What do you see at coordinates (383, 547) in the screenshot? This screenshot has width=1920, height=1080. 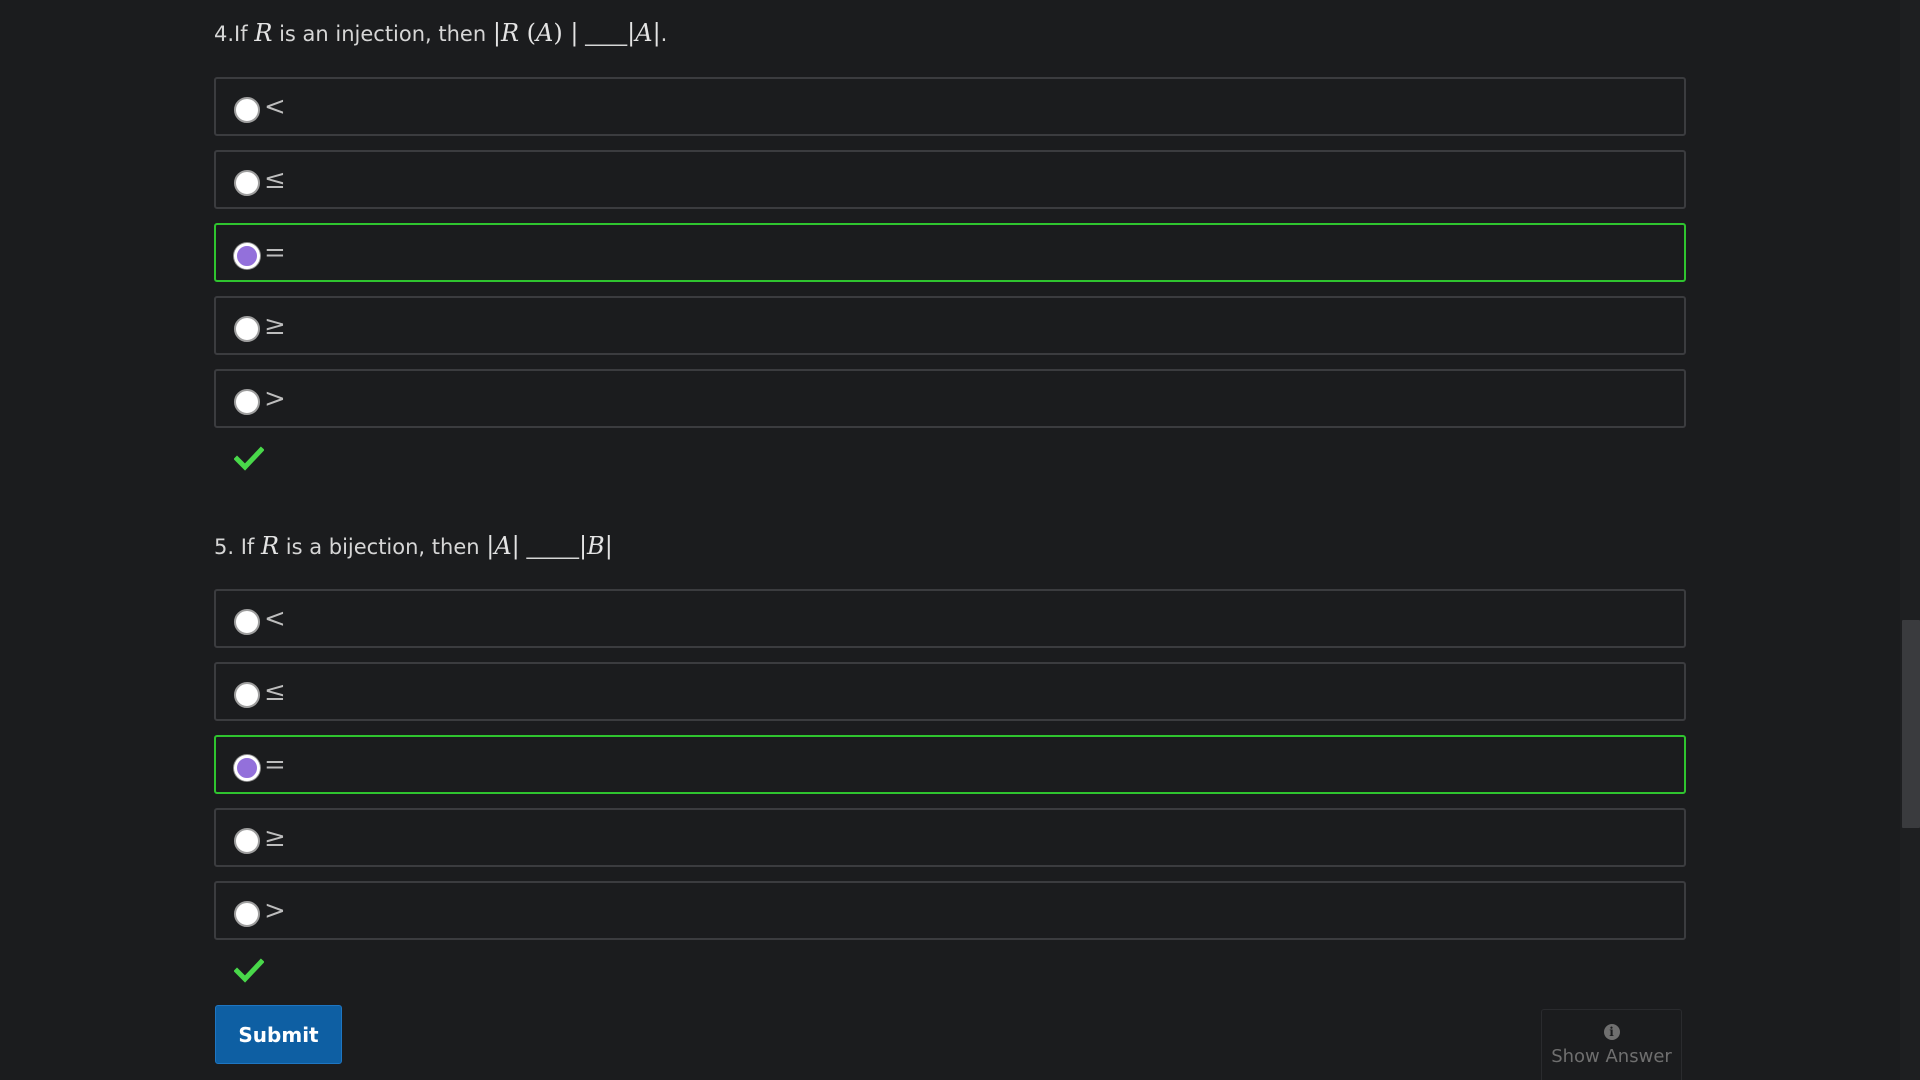 I see `question-text-part: is a bijection, then` at bounding box center [383, 547].